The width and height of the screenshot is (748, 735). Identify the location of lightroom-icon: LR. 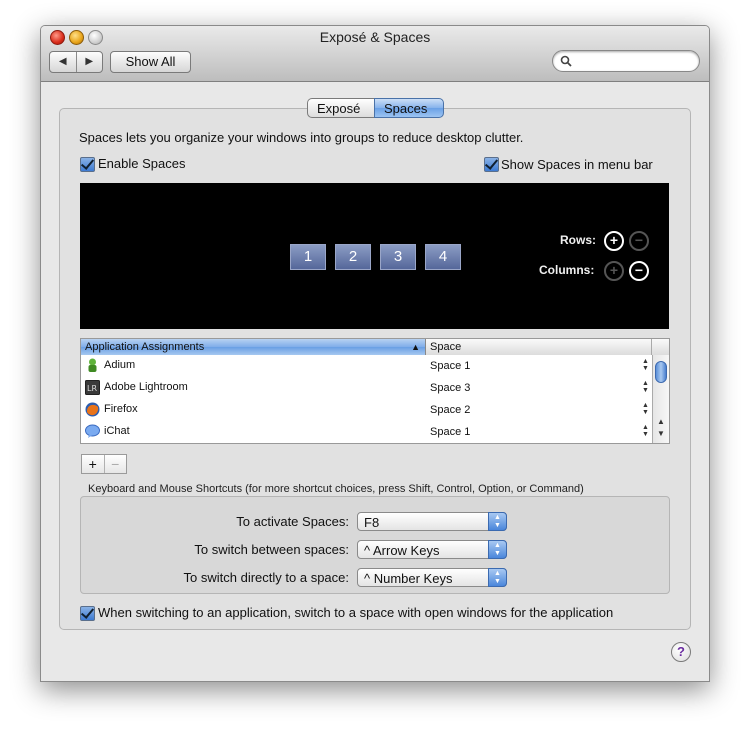
(92, 387).